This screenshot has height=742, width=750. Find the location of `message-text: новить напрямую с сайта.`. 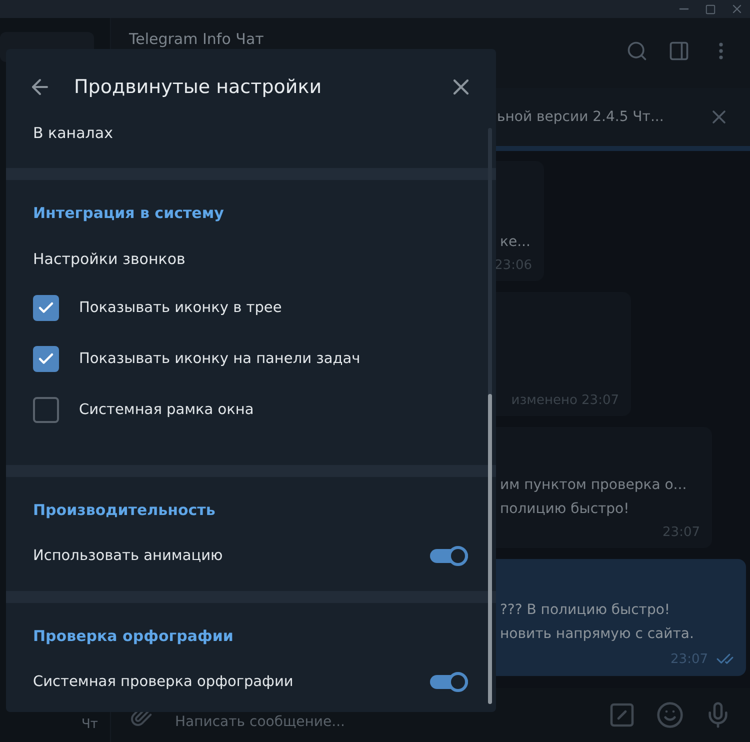

message-text: новить напрямую с сайта. is located at coordinates (597, 634).